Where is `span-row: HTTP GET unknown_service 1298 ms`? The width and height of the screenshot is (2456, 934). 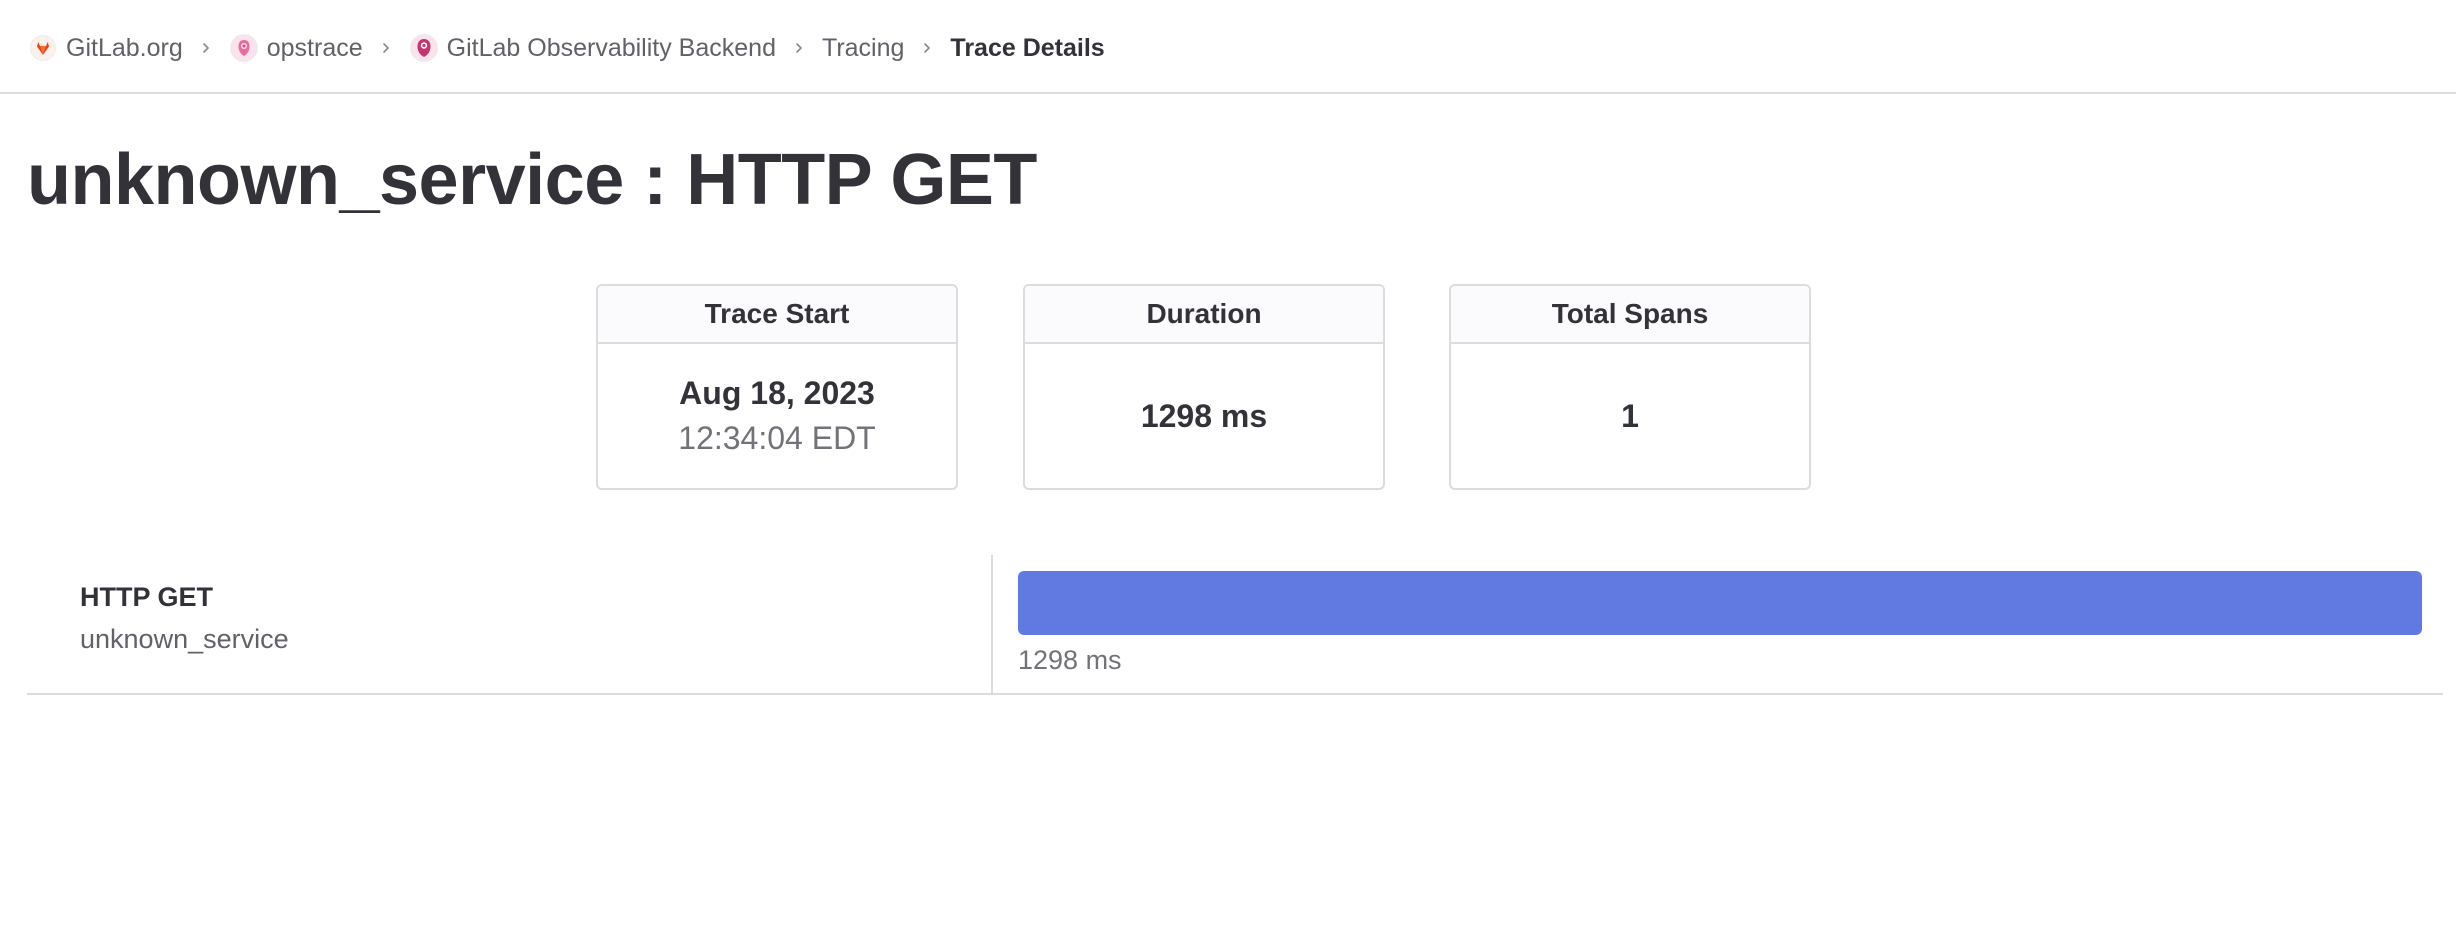
span-row: HTTP GET unknown_service 1298 ms is located at coordinates (1235, 625).